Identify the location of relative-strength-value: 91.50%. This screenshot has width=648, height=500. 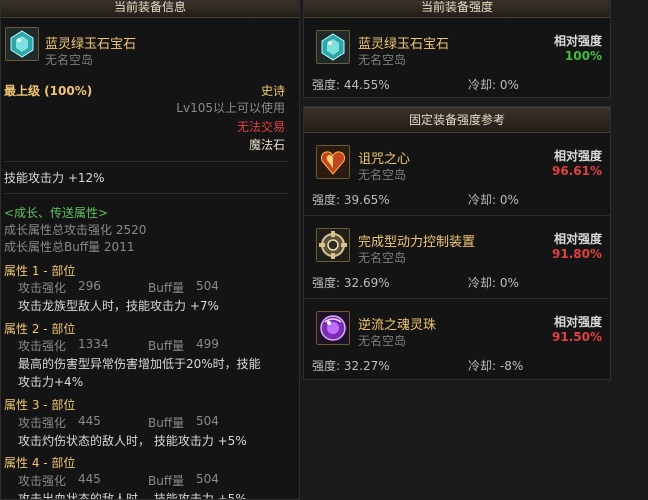
(577, 337).